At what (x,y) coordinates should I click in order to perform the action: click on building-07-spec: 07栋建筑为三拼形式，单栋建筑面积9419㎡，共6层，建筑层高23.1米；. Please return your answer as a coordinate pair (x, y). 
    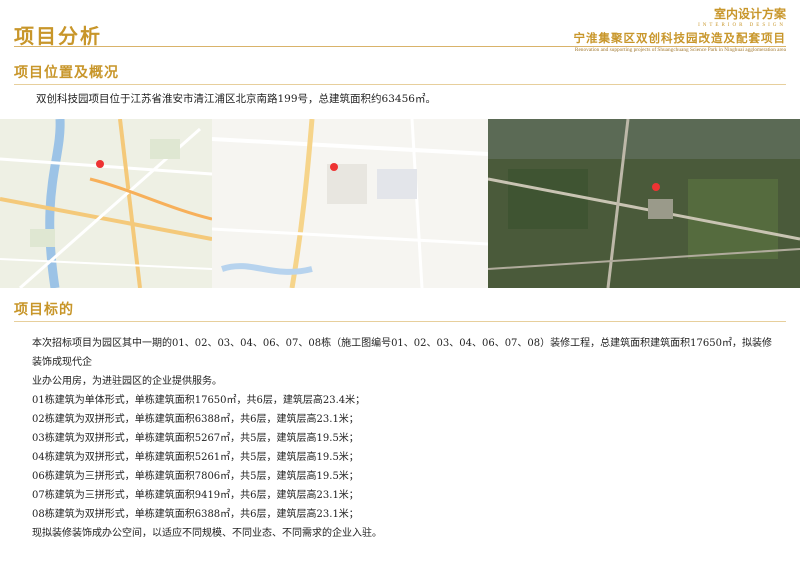
    Looking at the image, I should click on (195, 495).